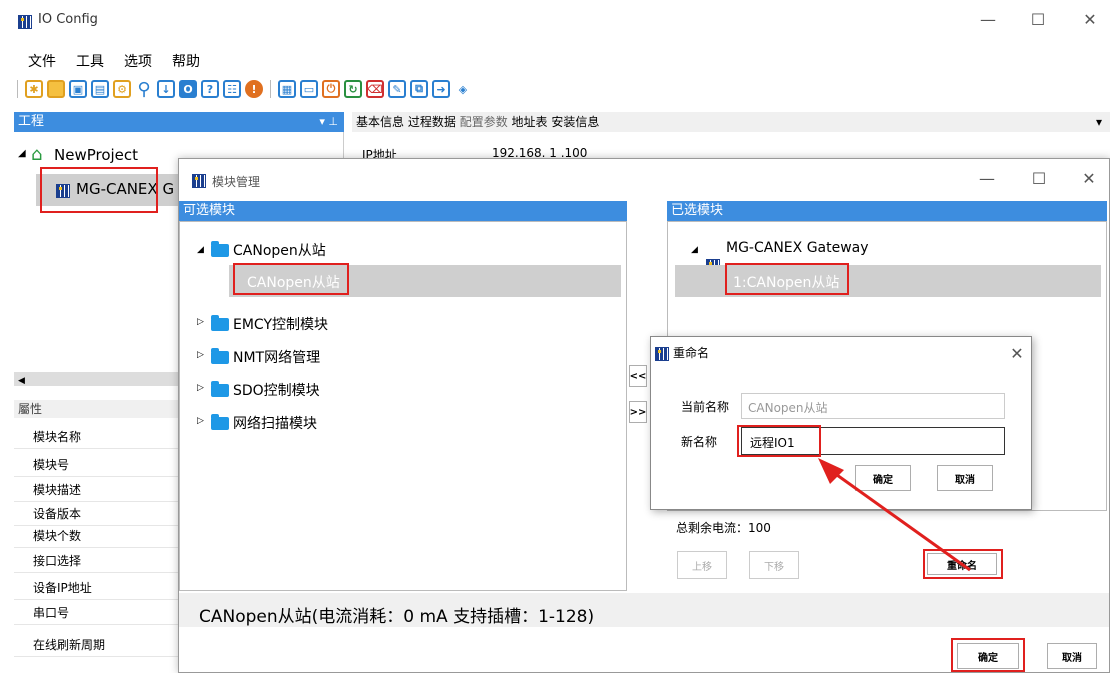  Describe the element at coordinates (375, 89) in the screenshot. I see `toolbar-delete-icon: ⌫` at that location.